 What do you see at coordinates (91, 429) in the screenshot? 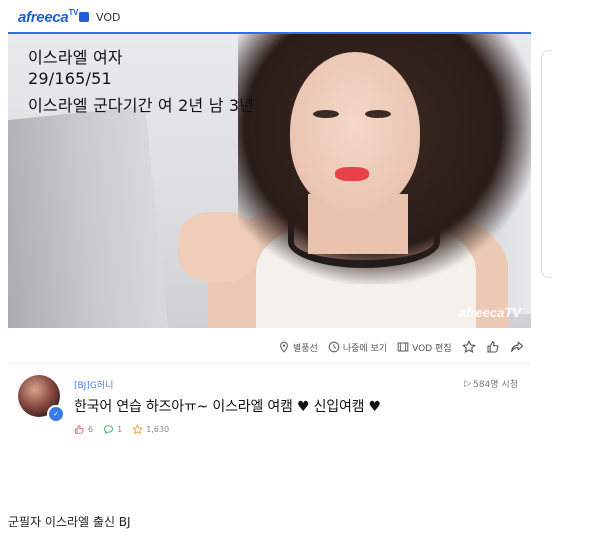
I see `stat-value: 6` at bounding box center [91, 429].